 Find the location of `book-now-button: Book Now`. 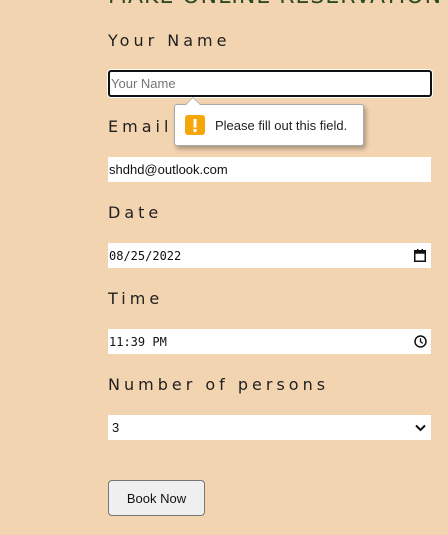

book-now-button: Book Now is located at coordinates (156, 498).